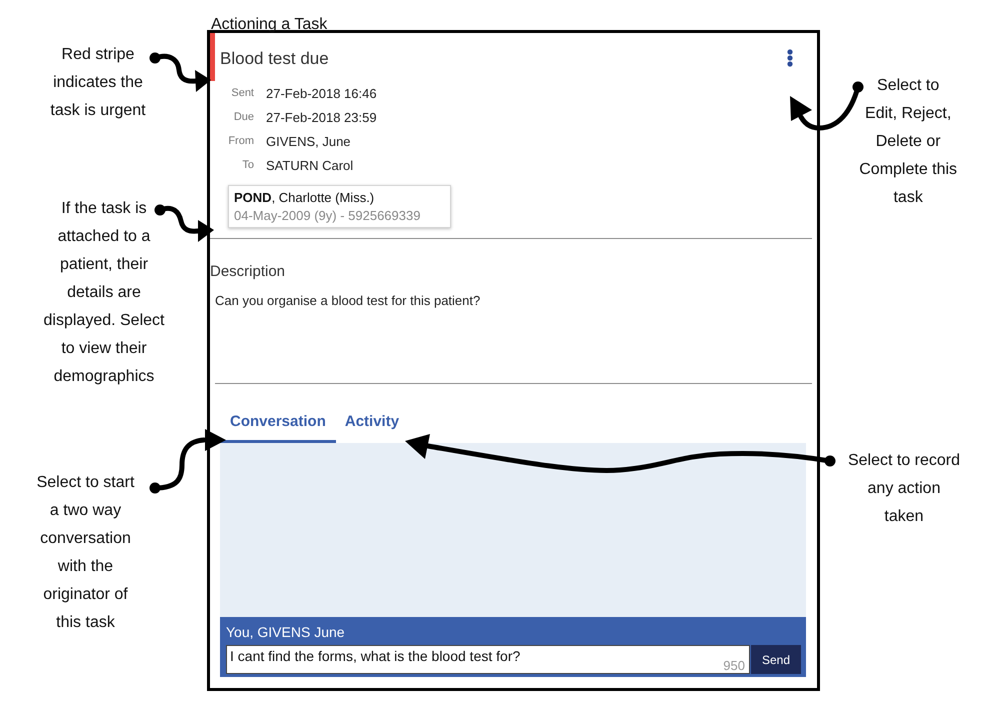 This screenshot has width=993, height=707. I want to click on patient-card: POND, Charlotte (Miss.) 04-May-2009 (9y) - 5925669339, so click(339, 206).